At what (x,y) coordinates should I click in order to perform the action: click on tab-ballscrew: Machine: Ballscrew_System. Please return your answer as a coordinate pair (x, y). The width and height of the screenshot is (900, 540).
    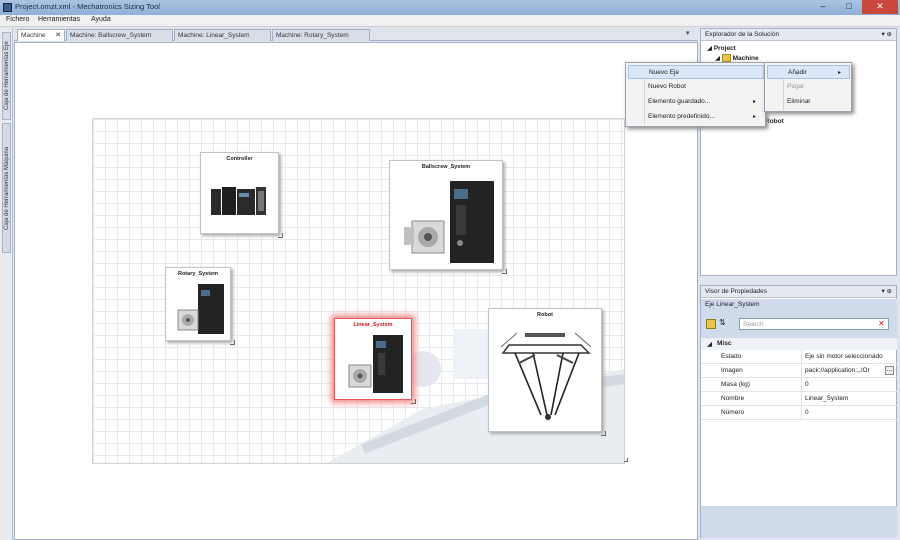
    Looking at the image, I should click on (119, 35).